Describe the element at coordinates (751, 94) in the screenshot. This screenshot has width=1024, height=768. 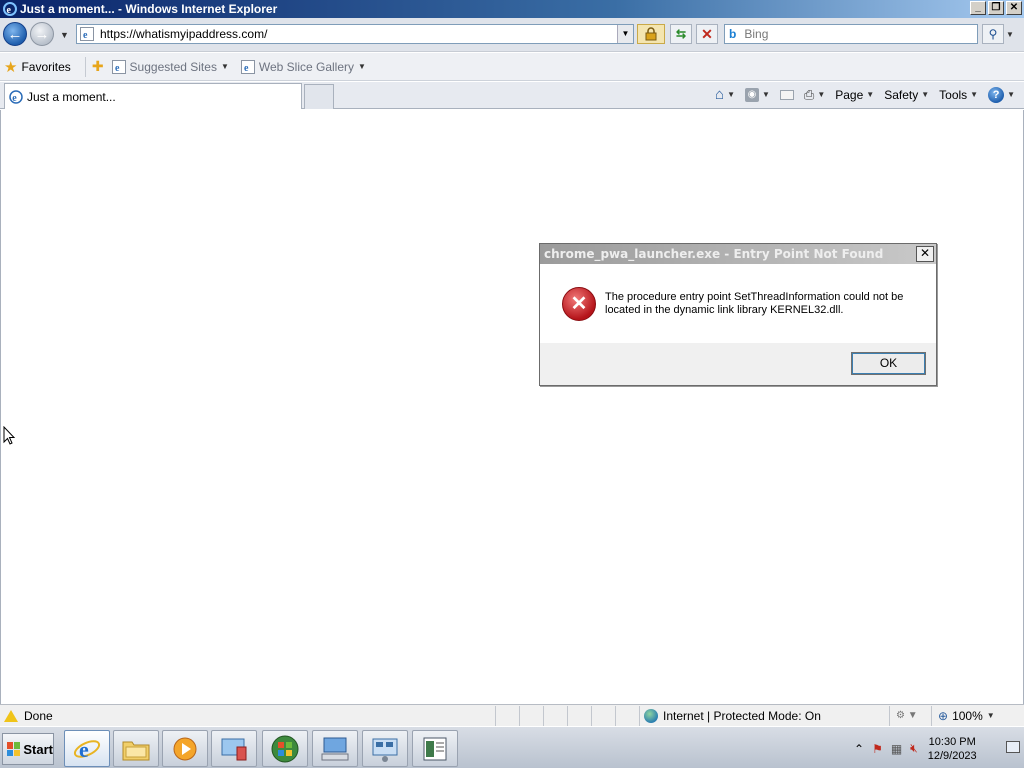
I see `rss-icon: ◉` at that location.